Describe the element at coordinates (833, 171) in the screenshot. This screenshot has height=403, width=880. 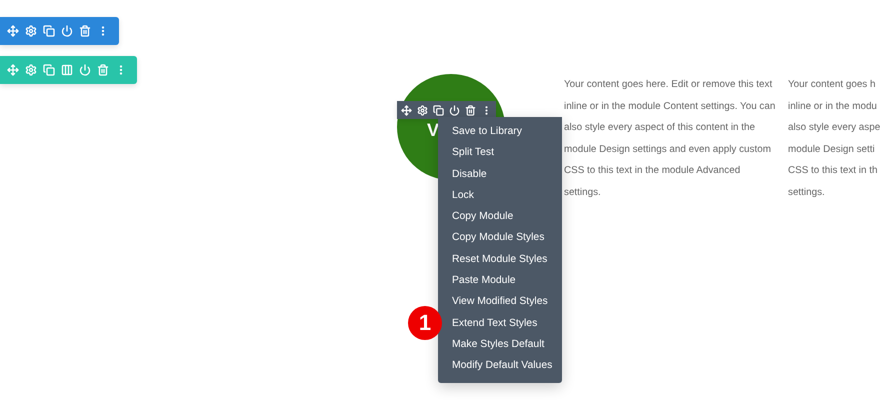
I see `text-line: CSS to this text in th` at that location.